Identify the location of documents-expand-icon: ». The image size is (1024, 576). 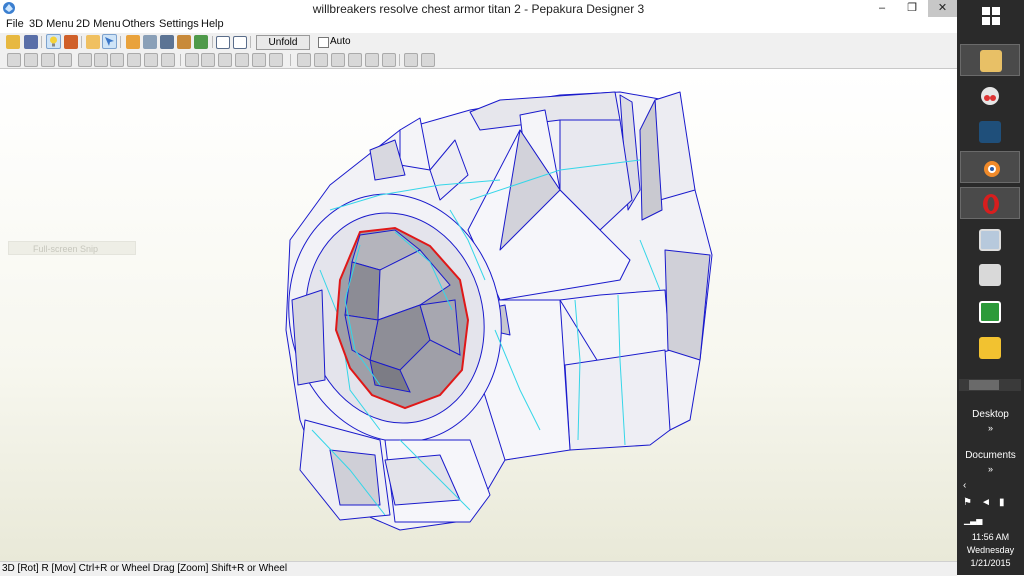
(990, 469).